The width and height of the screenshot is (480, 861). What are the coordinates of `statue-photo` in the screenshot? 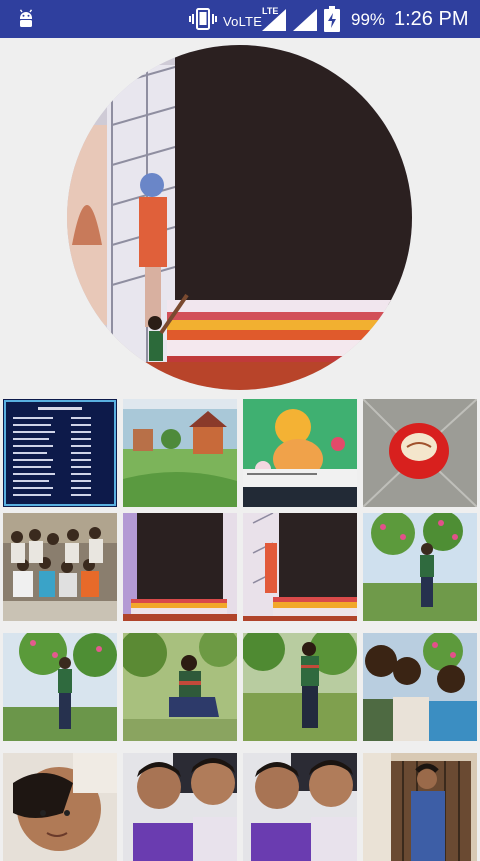 It's located at (180, 567).